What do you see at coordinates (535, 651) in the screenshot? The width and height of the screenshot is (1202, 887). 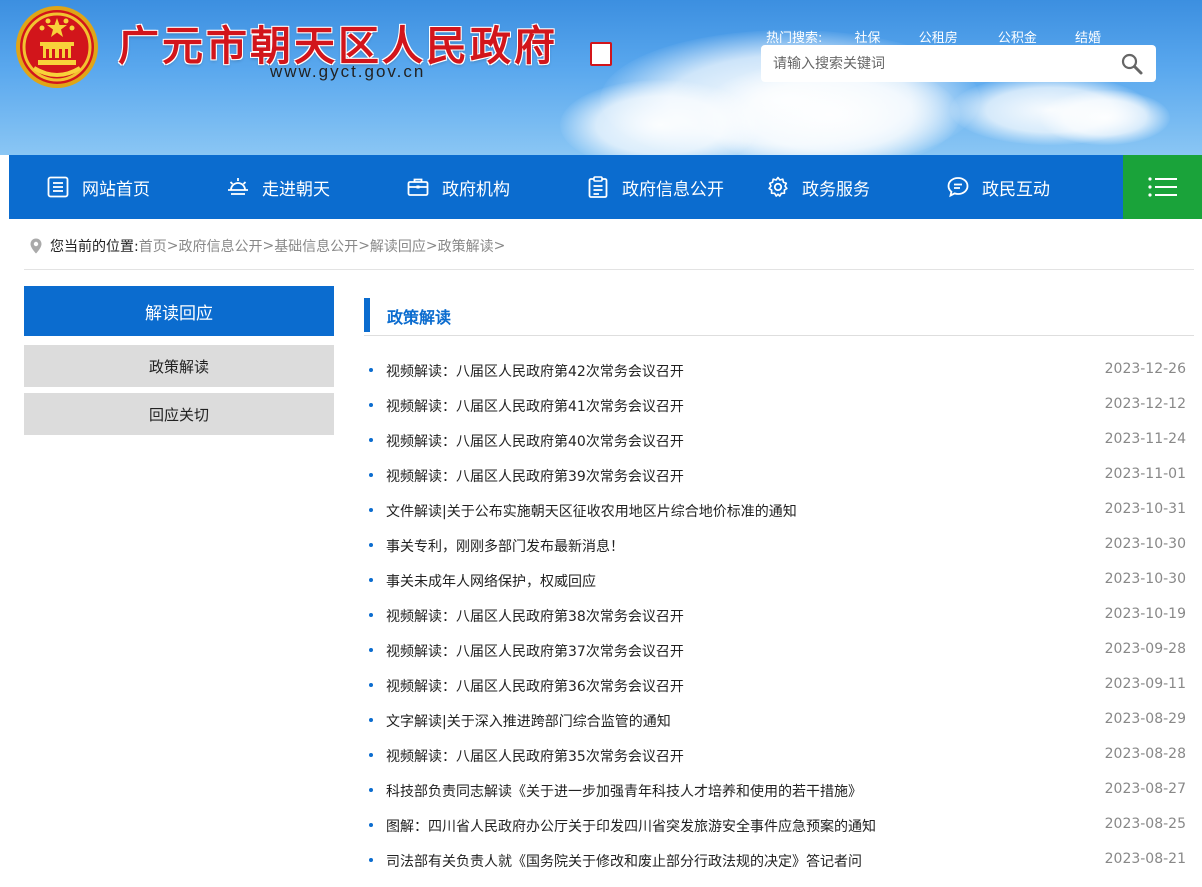 I see `article-link: 视频解读：八届区人民政府第37次常务会议召开` at bounding box center [535, 651].